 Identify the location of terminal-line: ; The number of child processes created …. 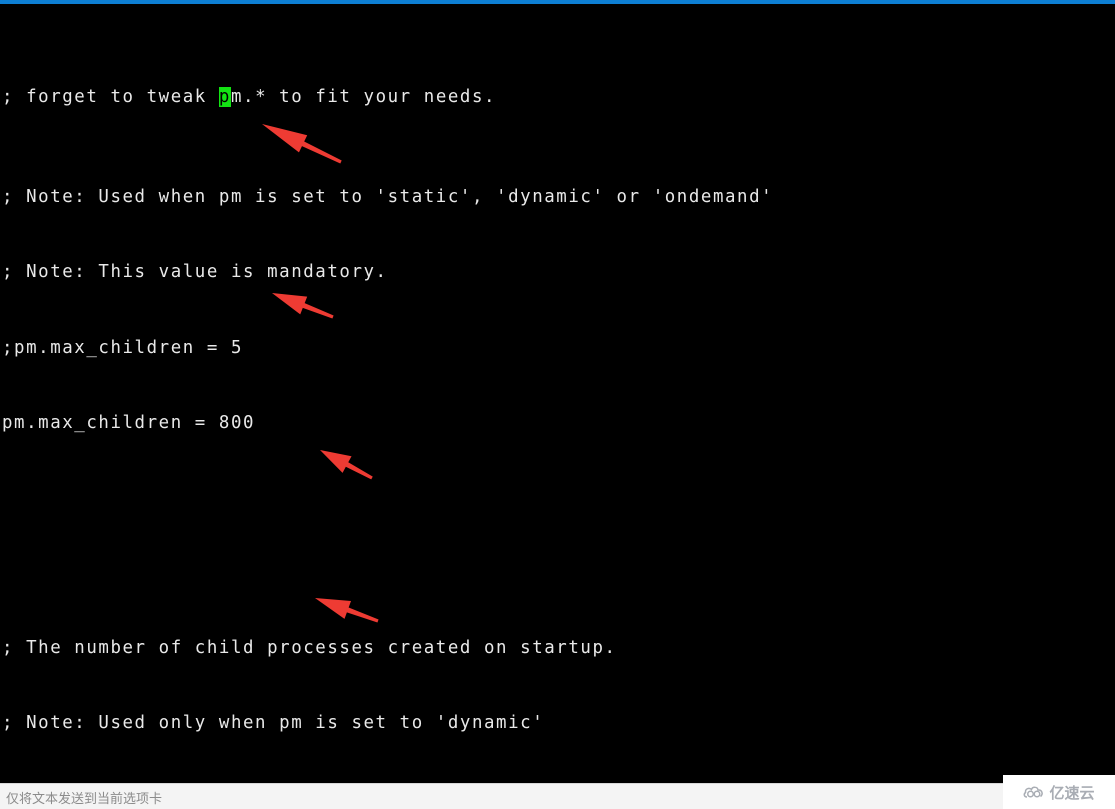
(309, 648).